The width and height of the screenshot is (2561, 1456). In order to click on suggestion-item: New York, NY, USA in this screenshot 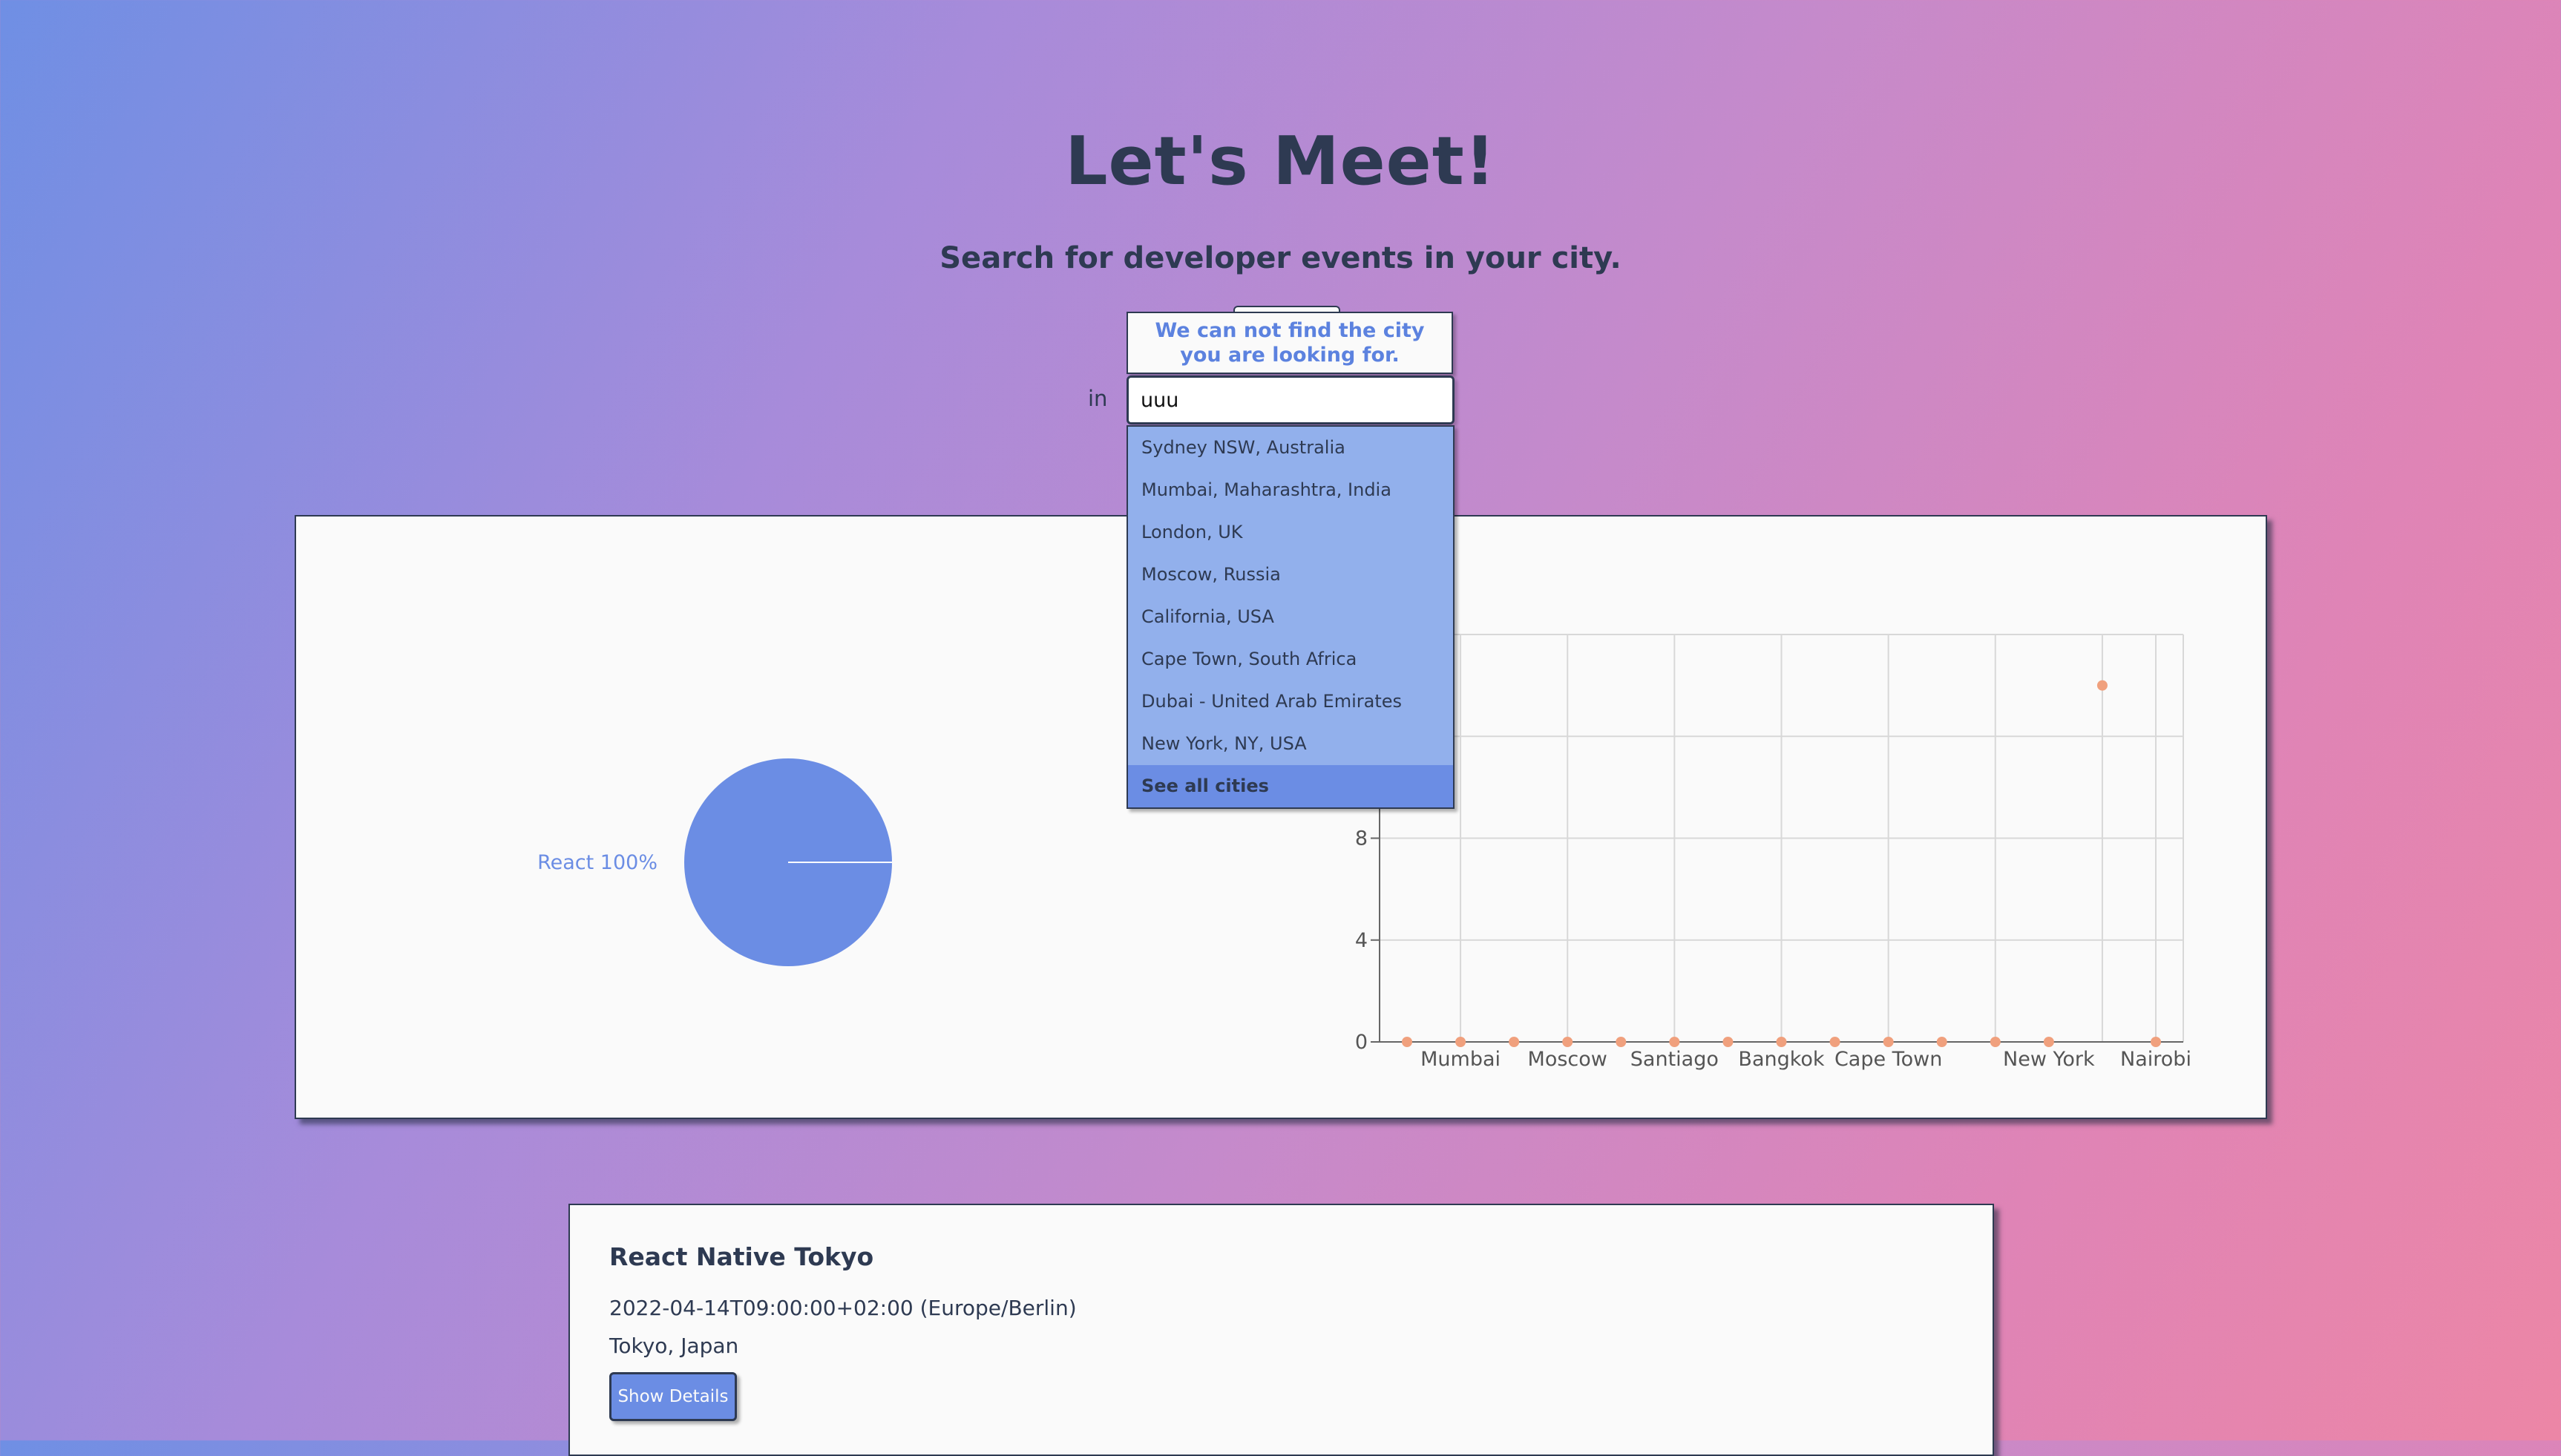, I will do `click(1291, 744)`.